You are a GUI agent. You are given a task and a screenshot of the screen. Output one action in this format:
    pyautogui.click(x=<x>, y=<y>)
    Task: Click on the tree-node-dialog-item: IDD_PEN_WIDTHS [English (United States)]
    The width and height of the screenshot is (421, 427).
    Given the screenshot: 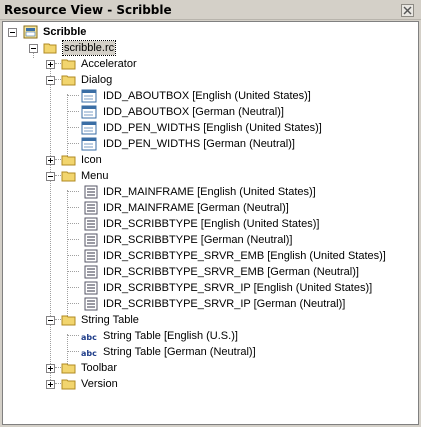 What is the action you would take?
    pyautogui.click(x=203, y=128)
    